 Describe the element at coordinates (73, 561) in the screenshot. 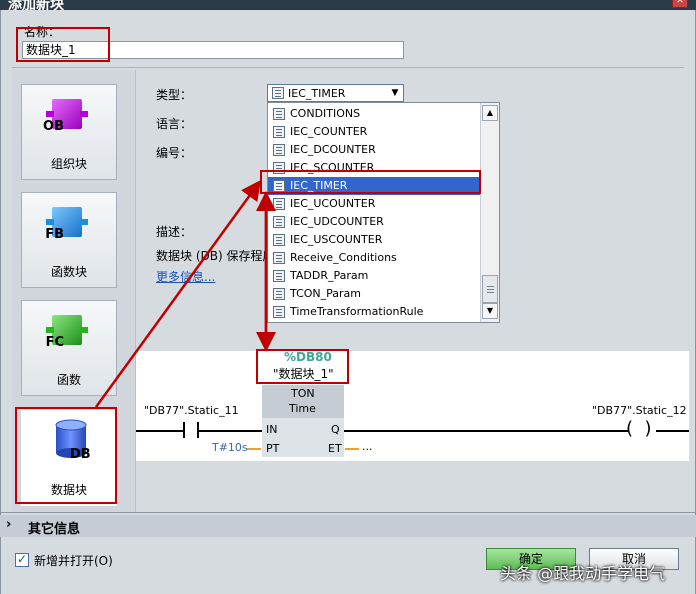

I see `add-and-open-label: 新增并打开(O)` at that location.